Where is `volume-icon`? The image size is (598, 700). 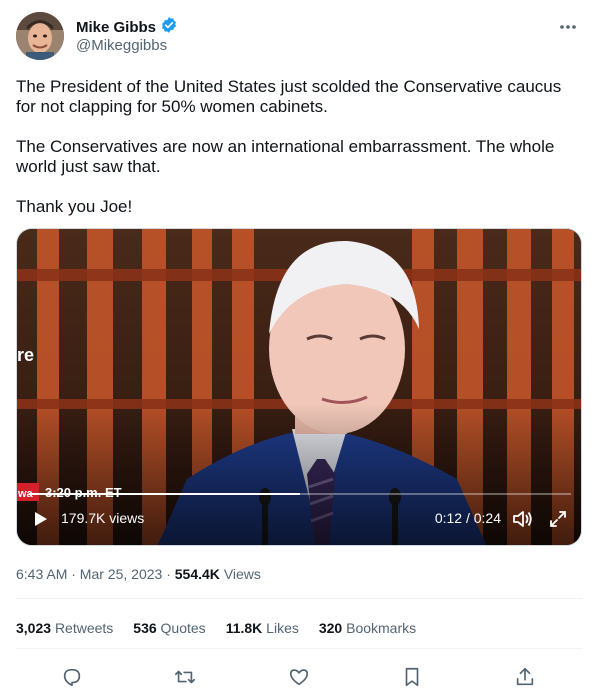 volume-icon is located at coordinates (522, 519).